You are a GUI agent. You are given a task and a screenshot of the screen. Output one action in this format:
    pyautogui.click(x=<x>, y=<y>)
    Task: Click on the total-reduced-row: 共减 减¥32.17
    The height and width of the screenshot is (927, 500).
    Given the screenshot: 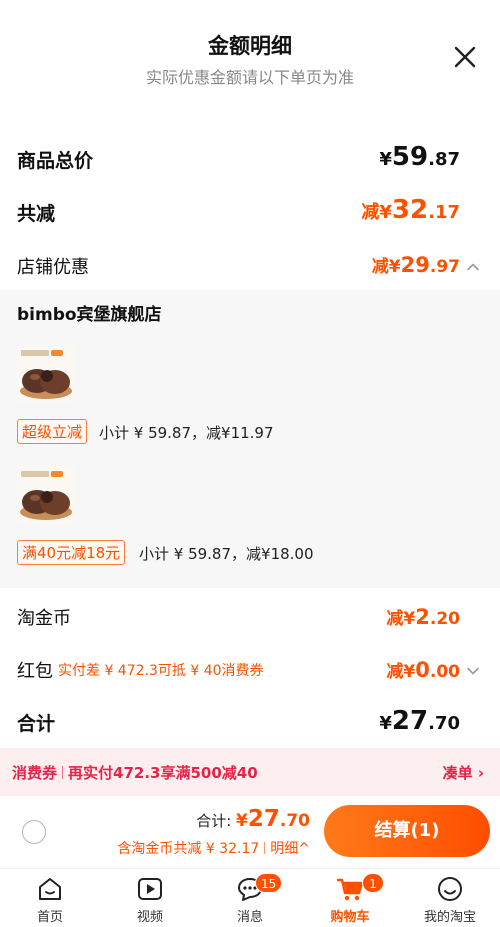 What is the action you would take?
    pyautogui.click(x=250, y=213)
    